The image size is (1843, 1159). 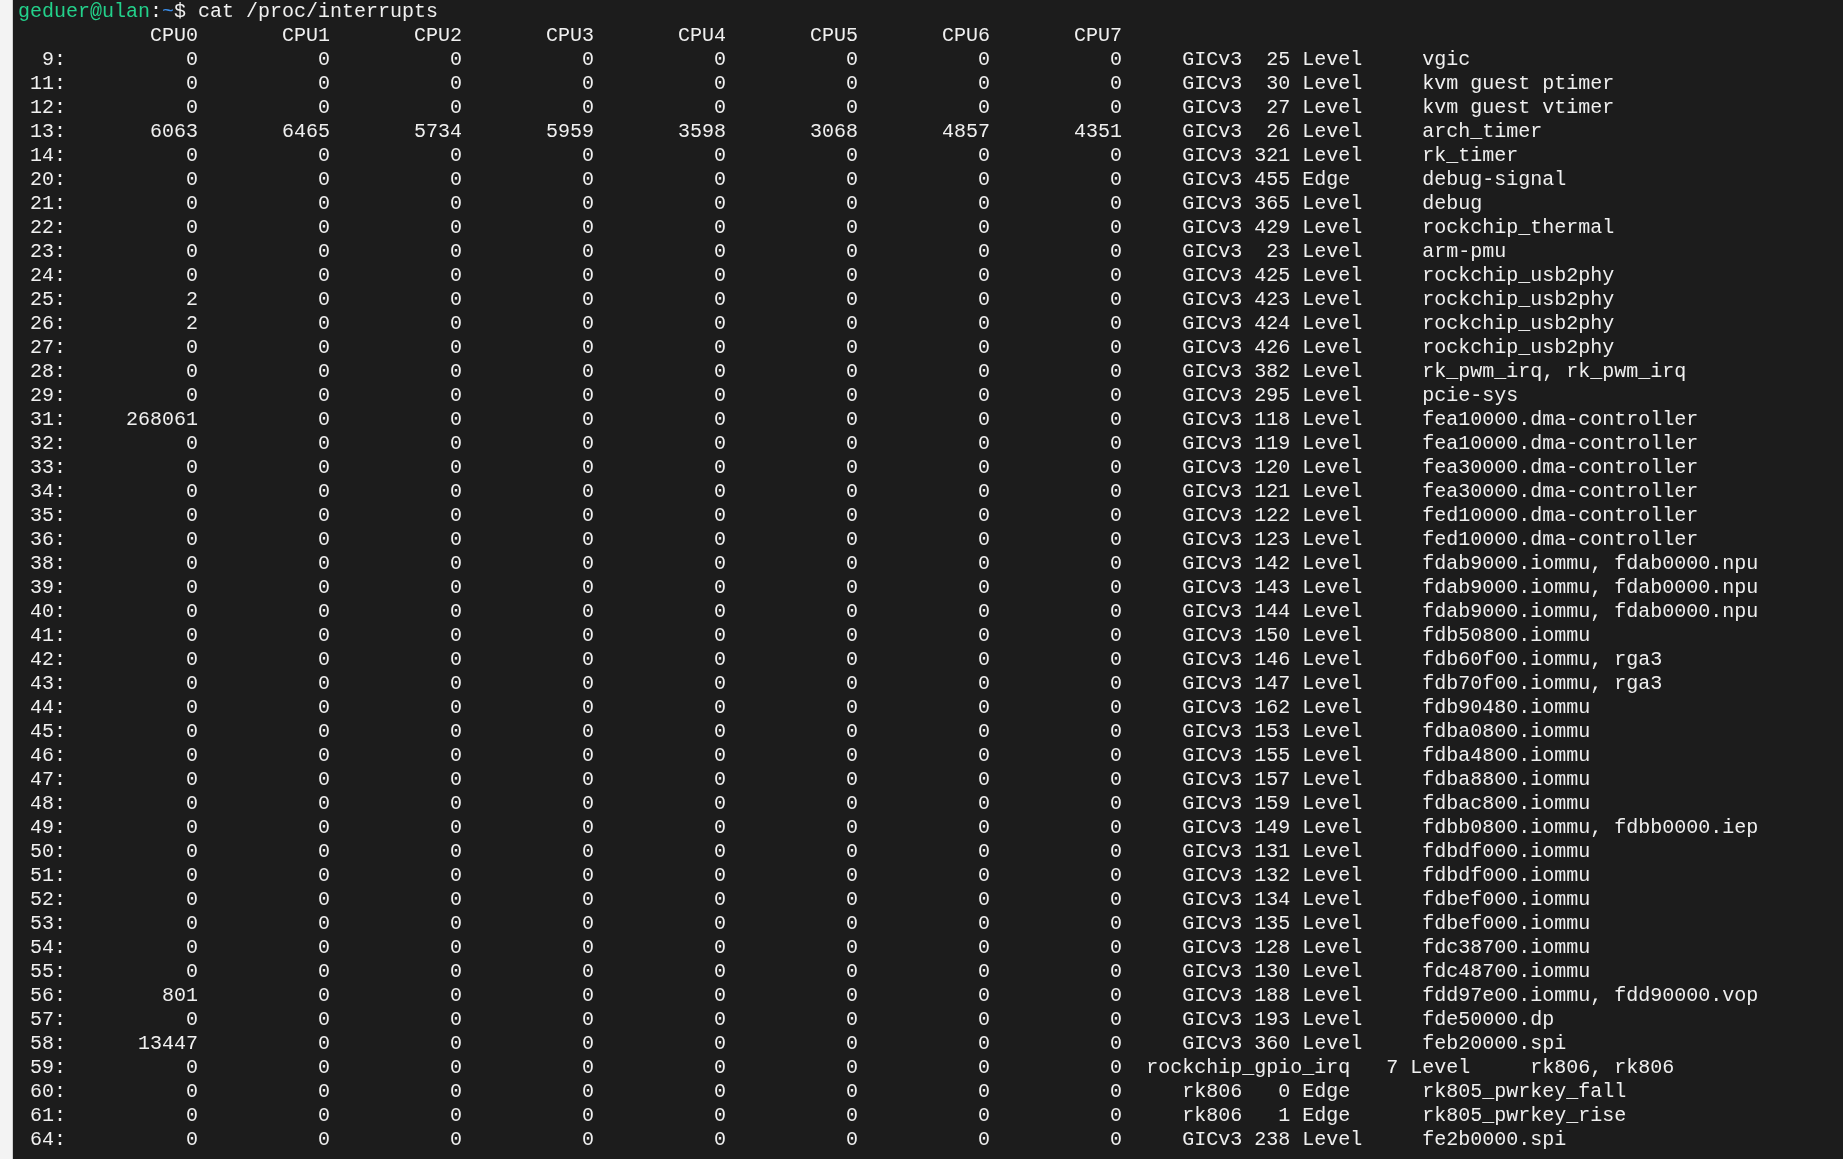 What do you see at coordinates (1506, 876) in the screenshot?
I see `device-name: fdbdf000.iommu` at bounding box center [1506, 876].